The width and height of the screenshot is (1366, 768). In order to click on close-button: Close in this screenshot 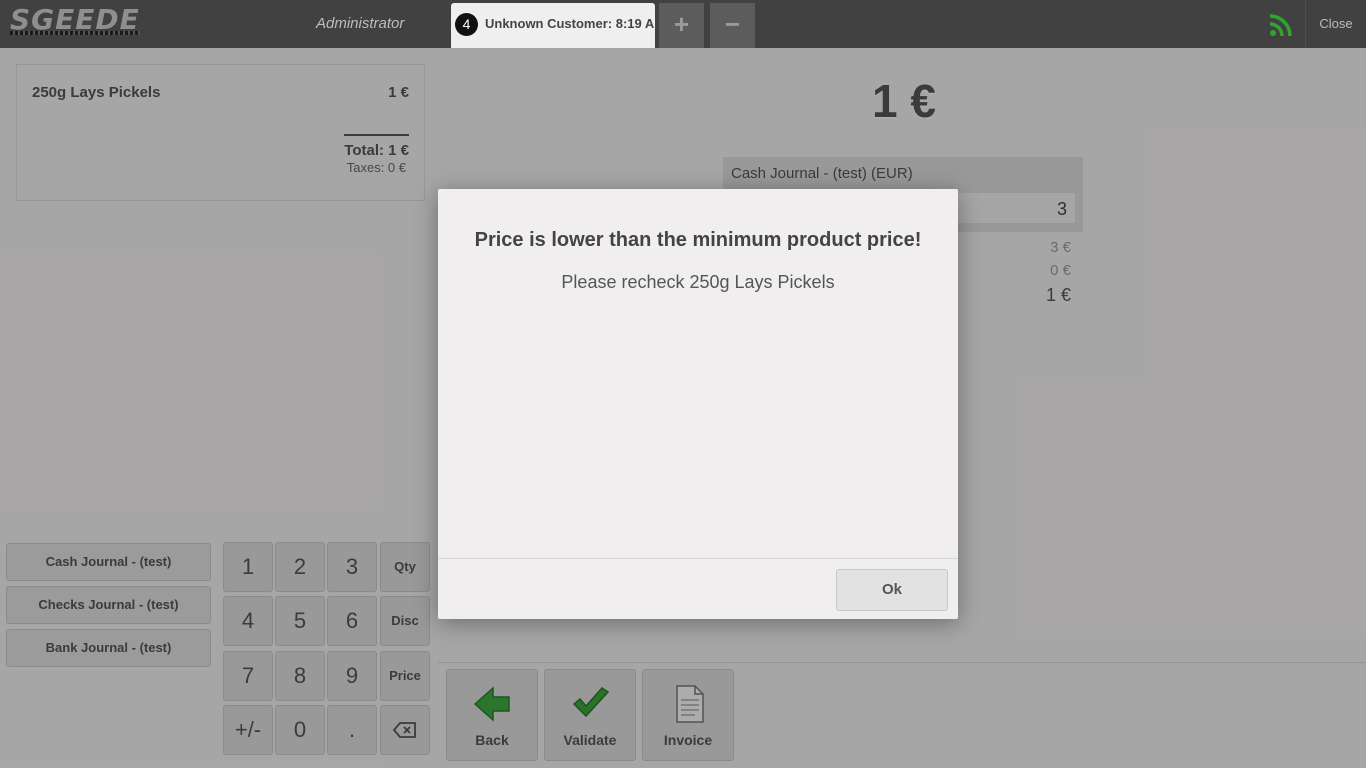, I will do `click(1335, 24)`.